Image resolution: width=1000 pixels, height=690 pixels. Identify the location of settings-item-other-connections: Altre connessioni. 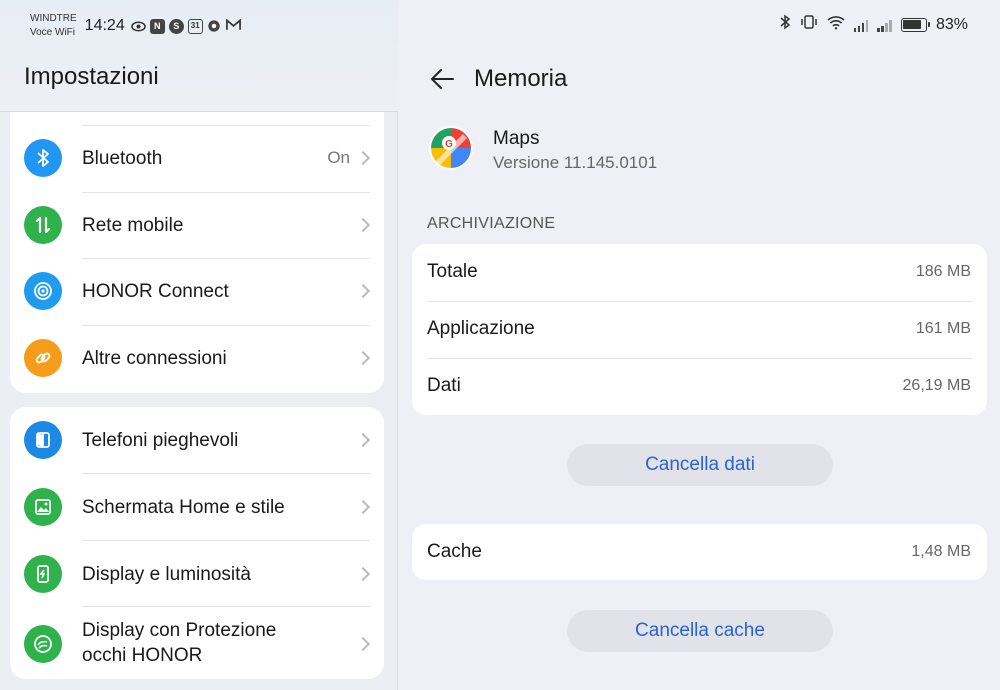
(197, 358).